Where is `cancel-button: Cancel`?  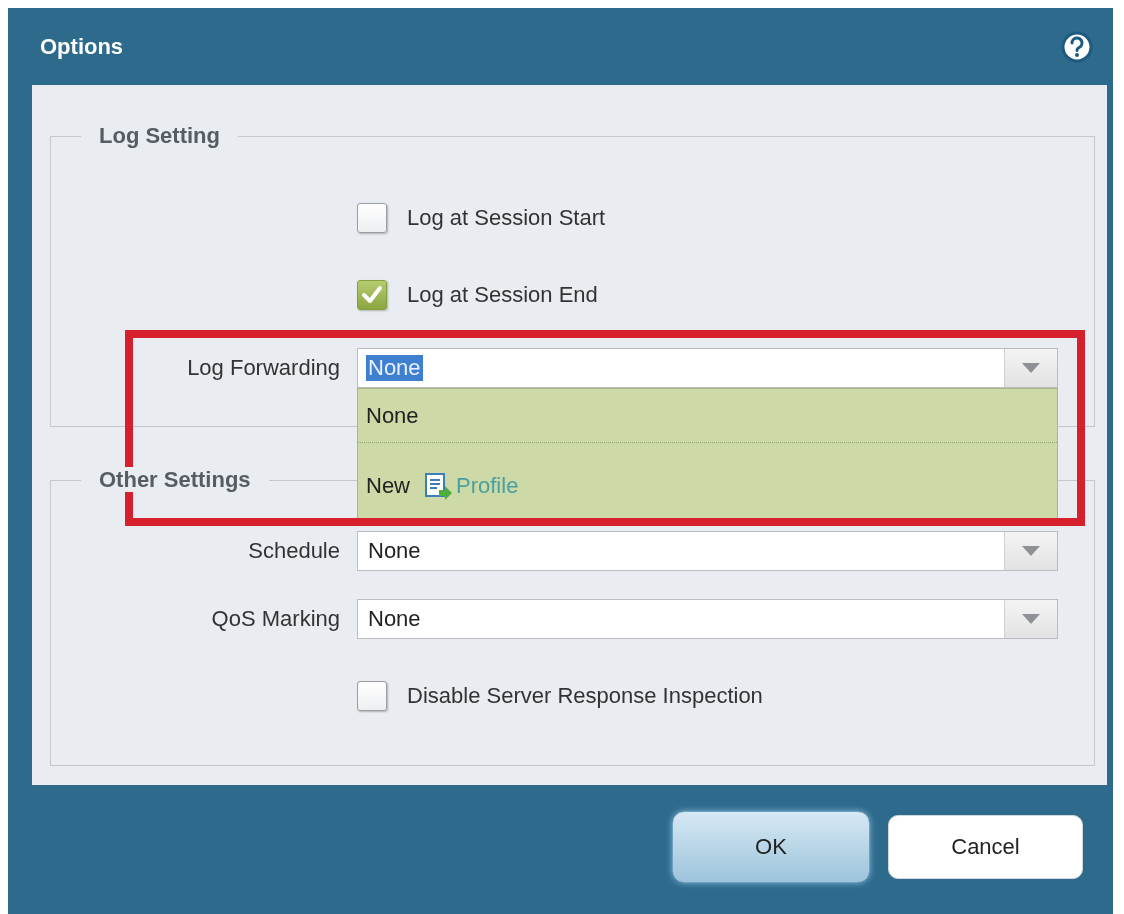
cancel-button: Cancel is located at coordinates (985, 847).